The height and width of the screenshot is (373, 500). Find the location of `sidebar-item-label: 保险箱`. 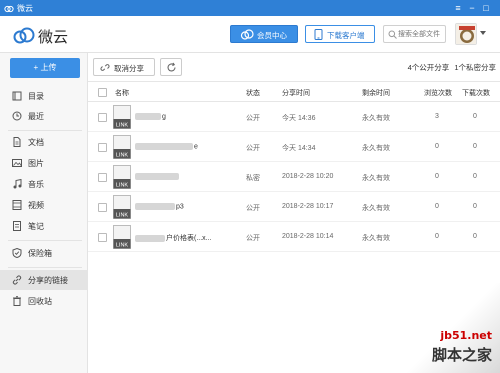

sidebar-item-label: 保险箱 is located at coordinates (40, 253).